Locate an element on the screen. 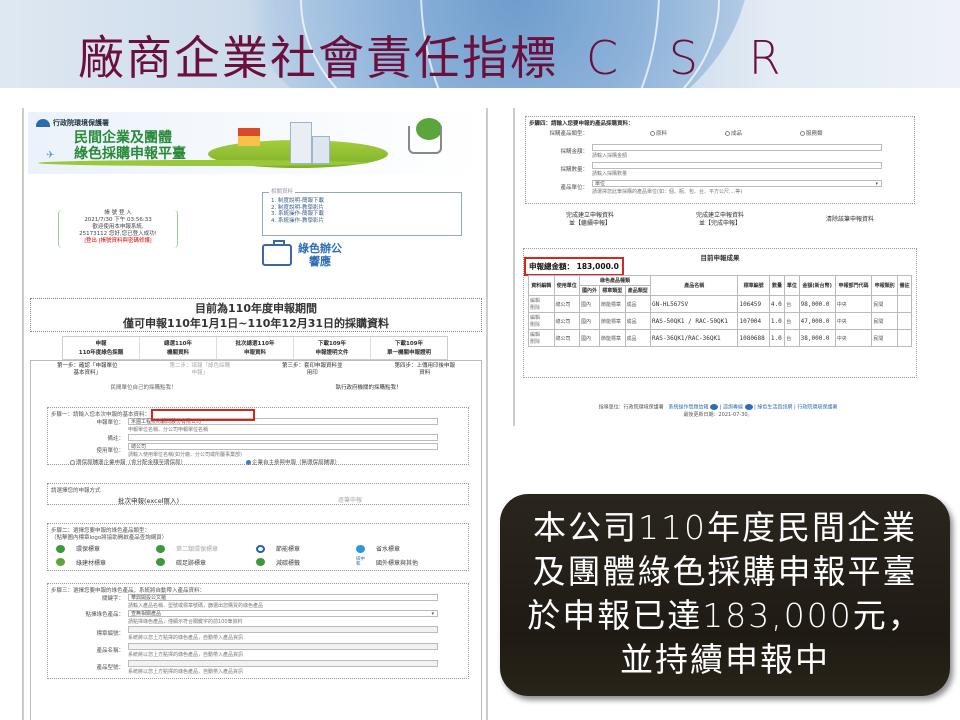 This screenshot has width=960, height=720. label-option: 節能標章 is located at coordinates (311, 548).